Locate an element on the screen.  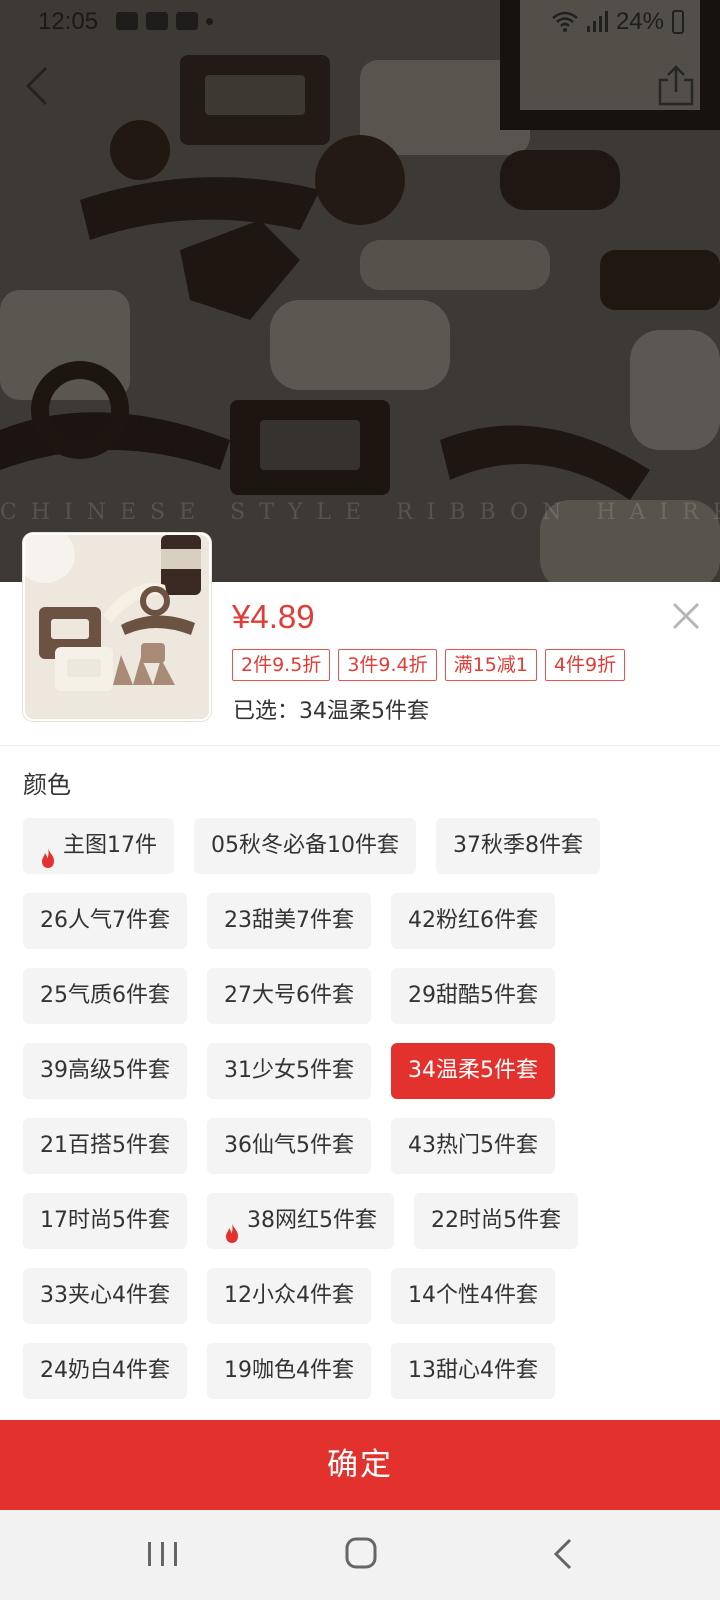
color-option: 12小众4件套 is located at coordinates (289, 1296).